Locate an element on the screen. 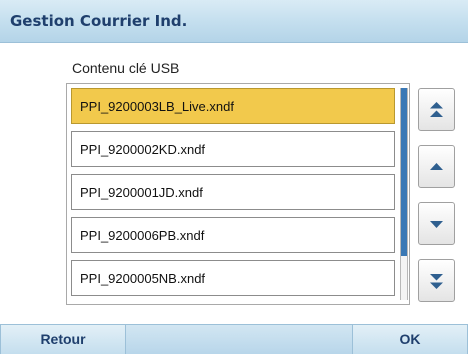 The image size is (468, 354). title-bar: Gestion Courrier Ind. is located at coordinates (234, 21).